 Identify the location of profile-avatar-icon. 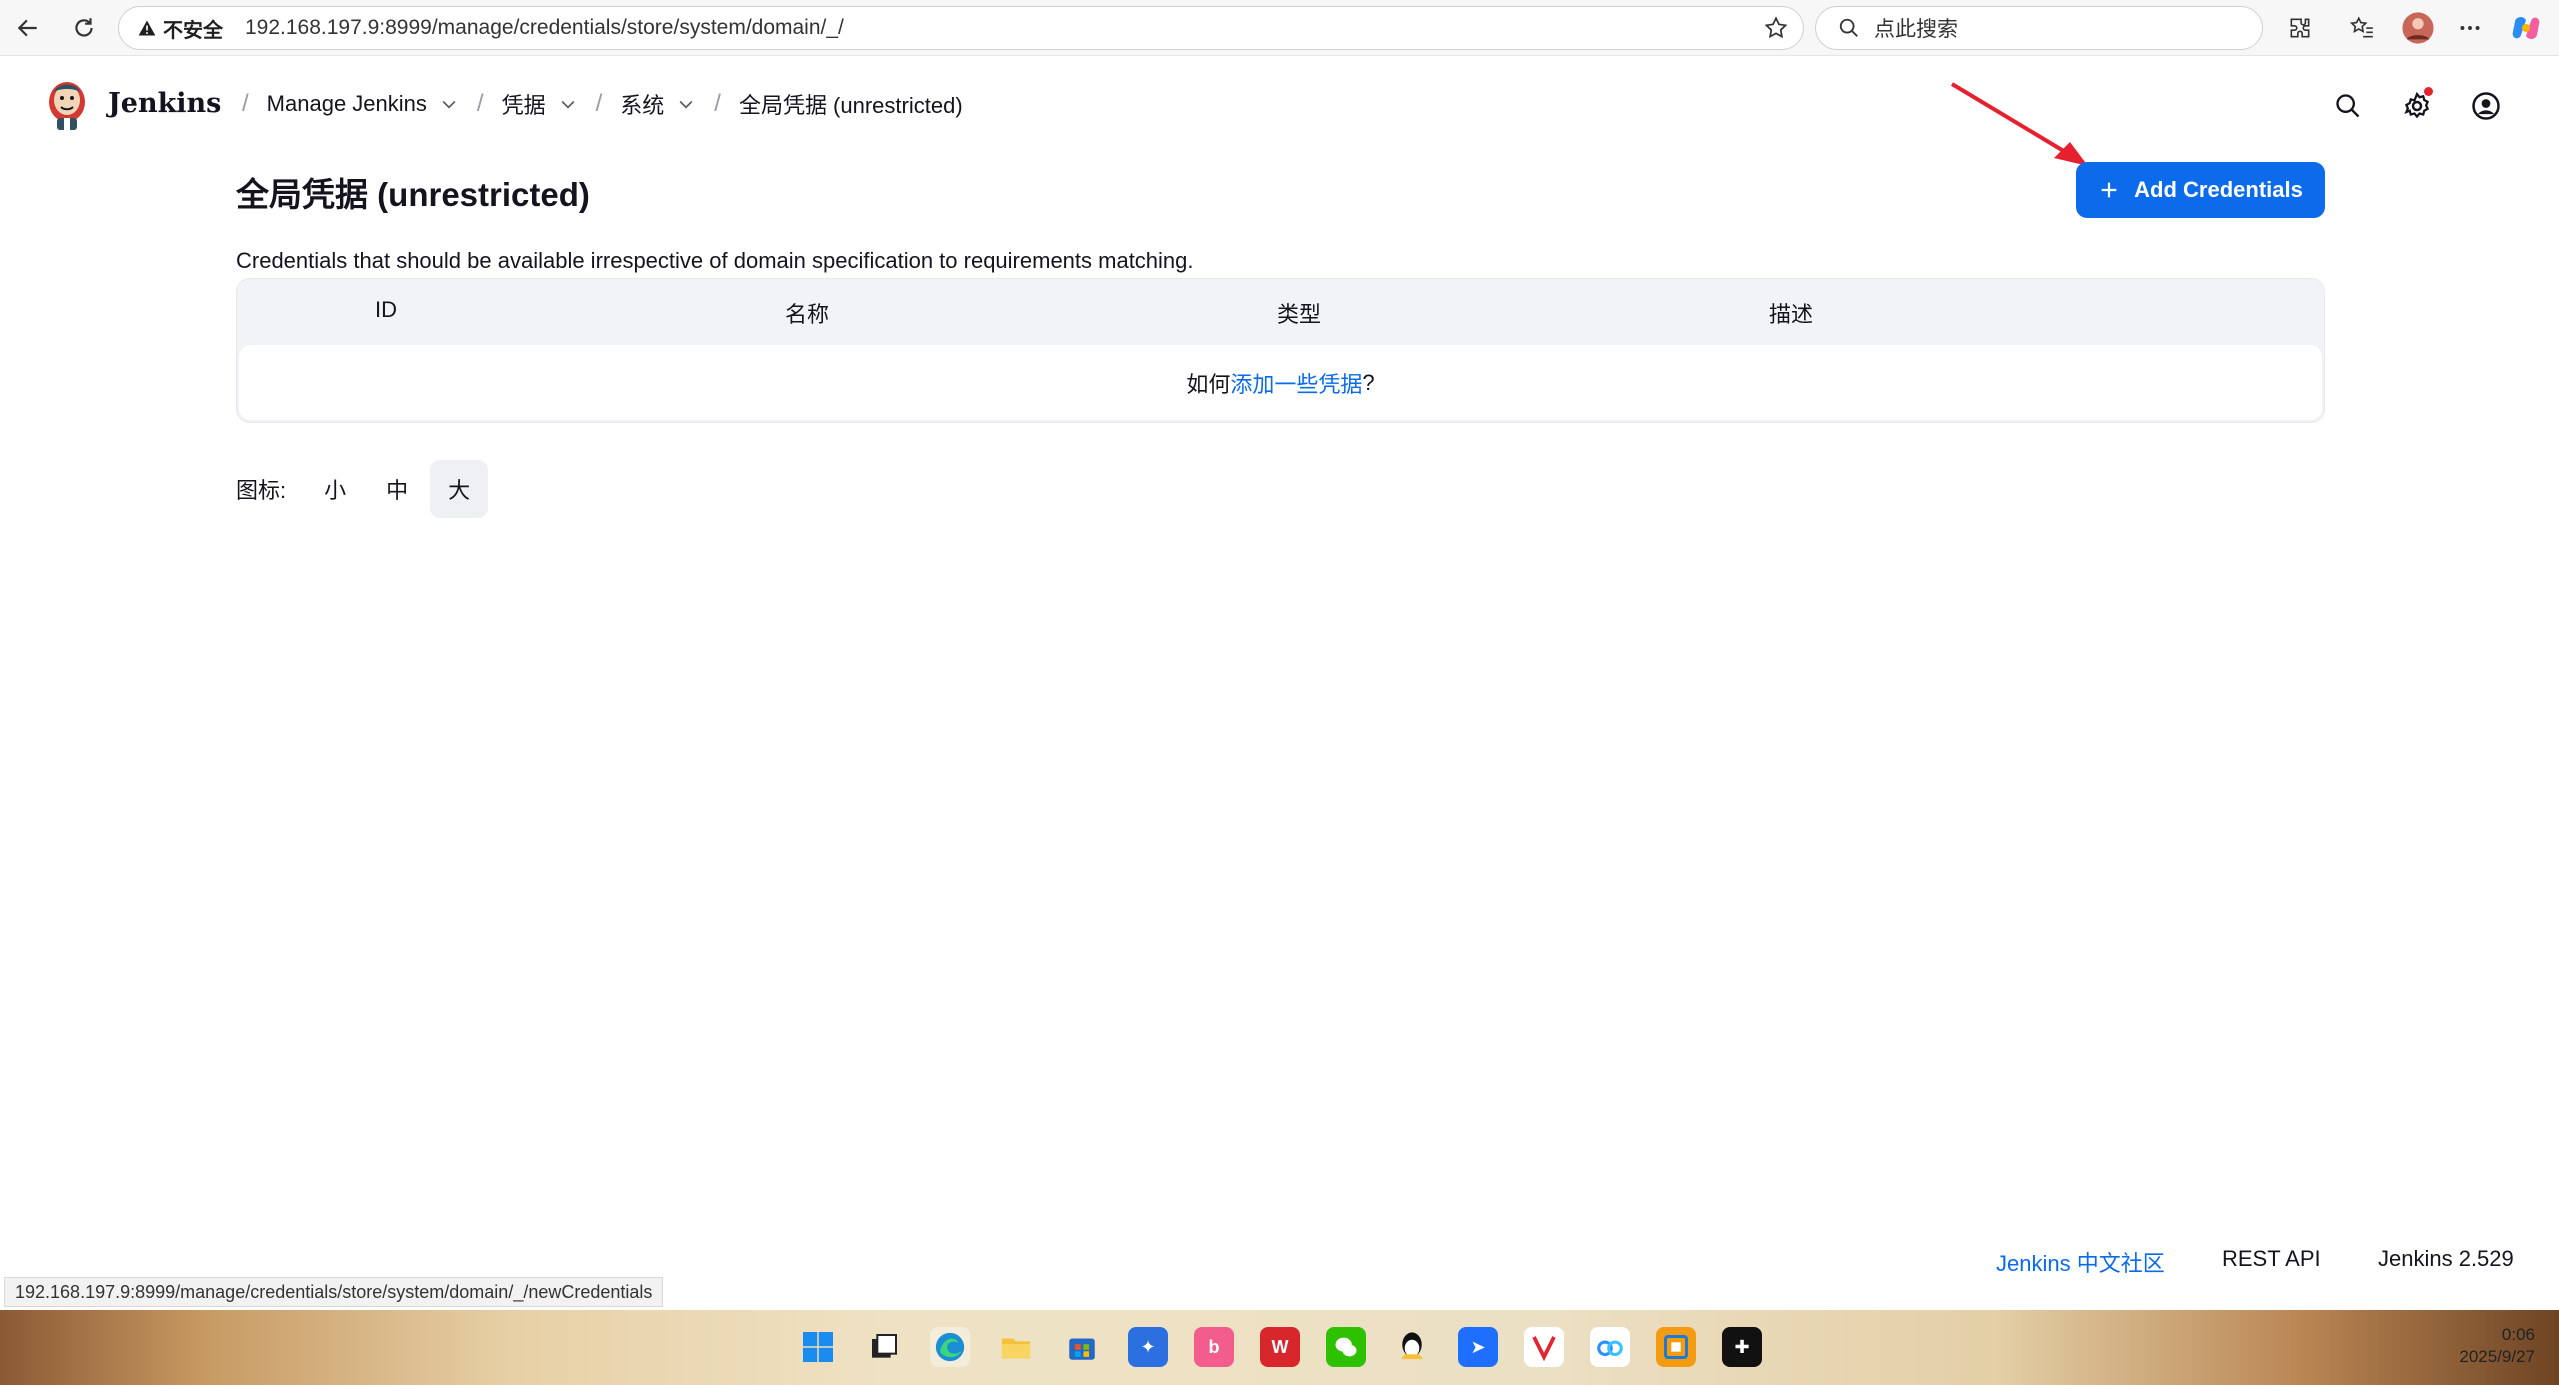
(2418, 28).